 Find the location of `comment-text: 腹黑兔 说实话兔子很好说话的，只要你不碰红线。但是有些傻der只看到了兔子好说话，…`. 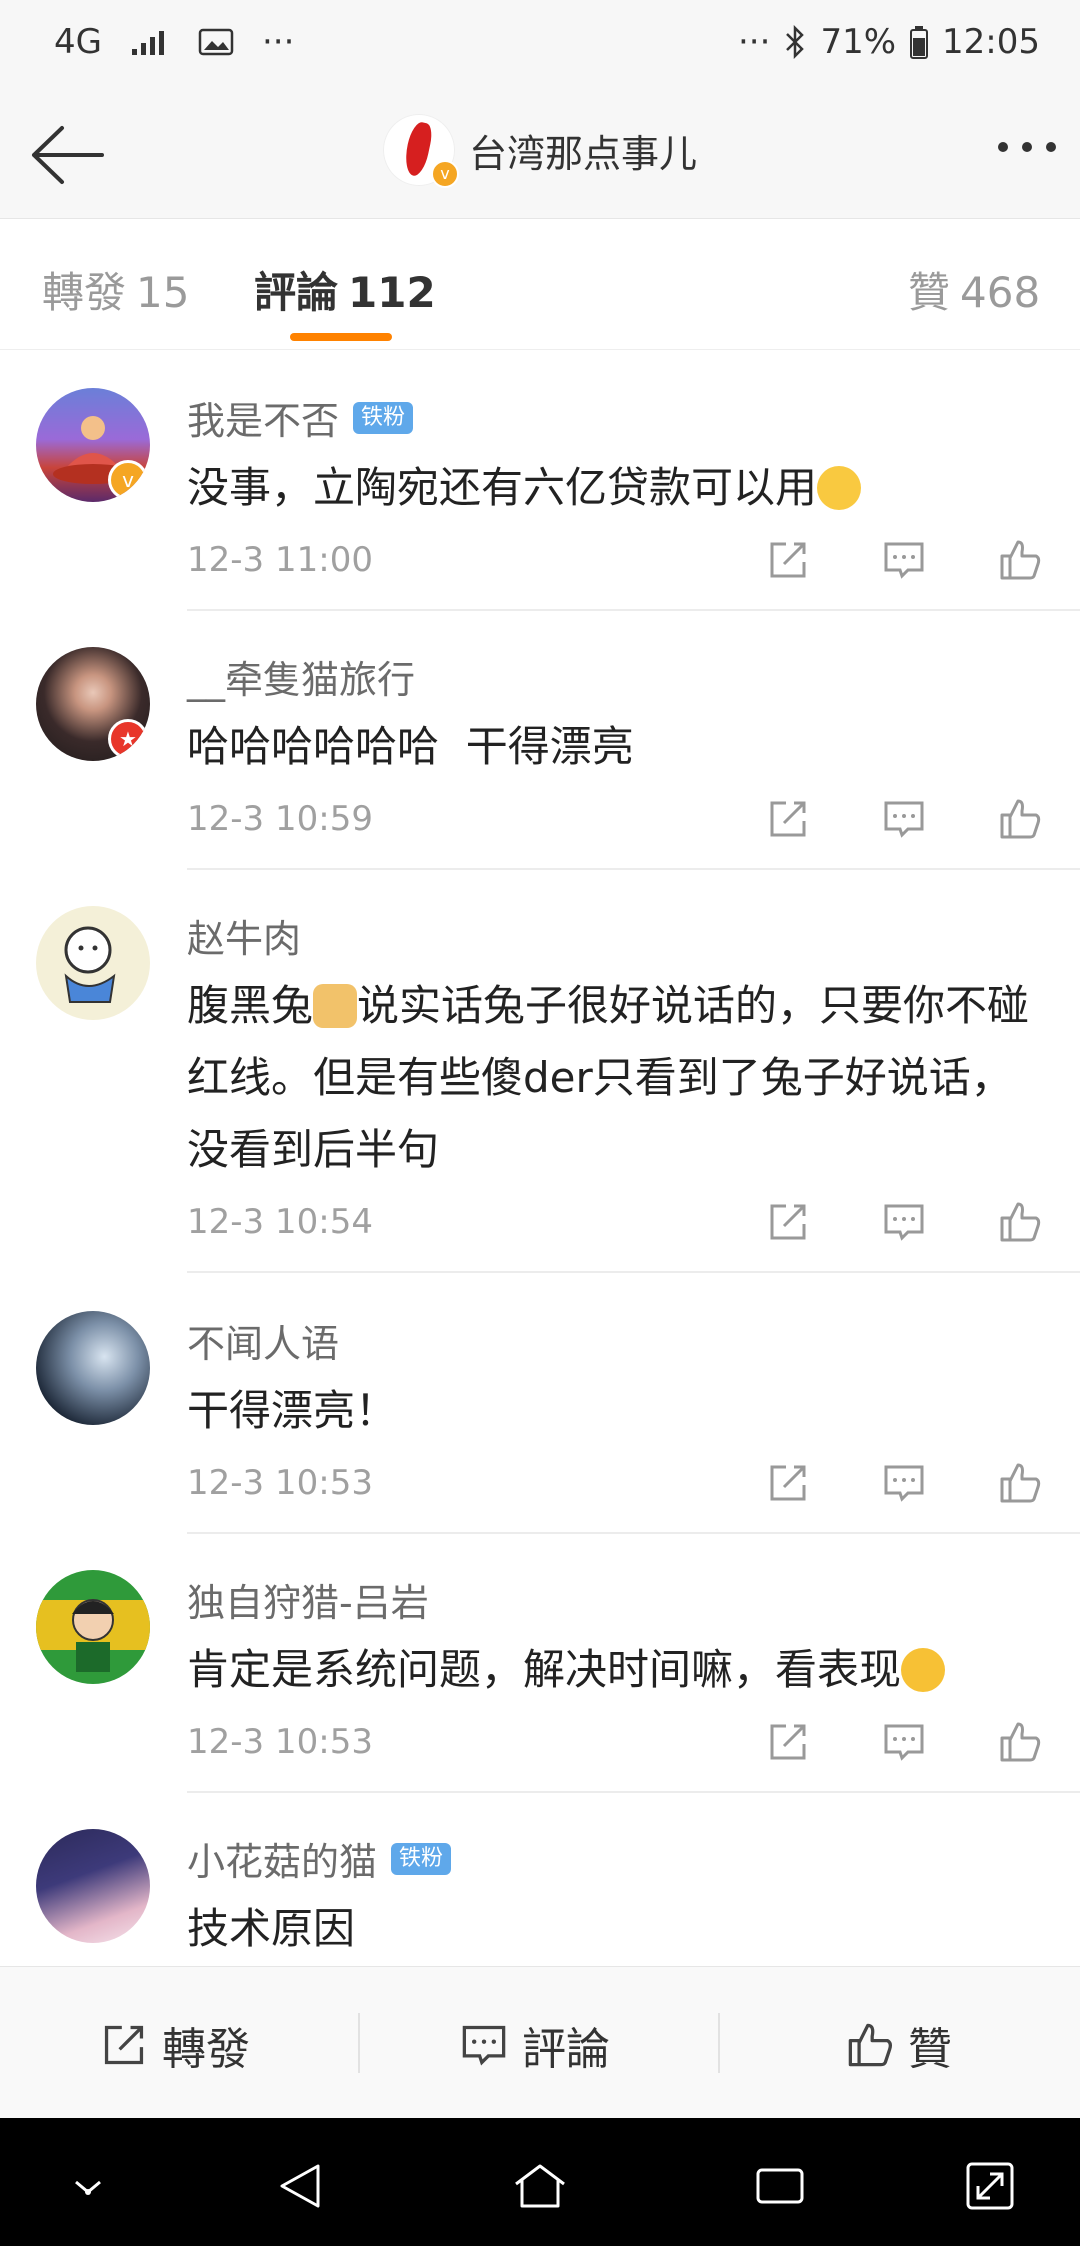

comment-text: 腹黑兔 说实话兔子很好说话的，只要你不碰红线。但是有些傻der只看到了兔子好说话，… is located at coordinates (617, 1078).